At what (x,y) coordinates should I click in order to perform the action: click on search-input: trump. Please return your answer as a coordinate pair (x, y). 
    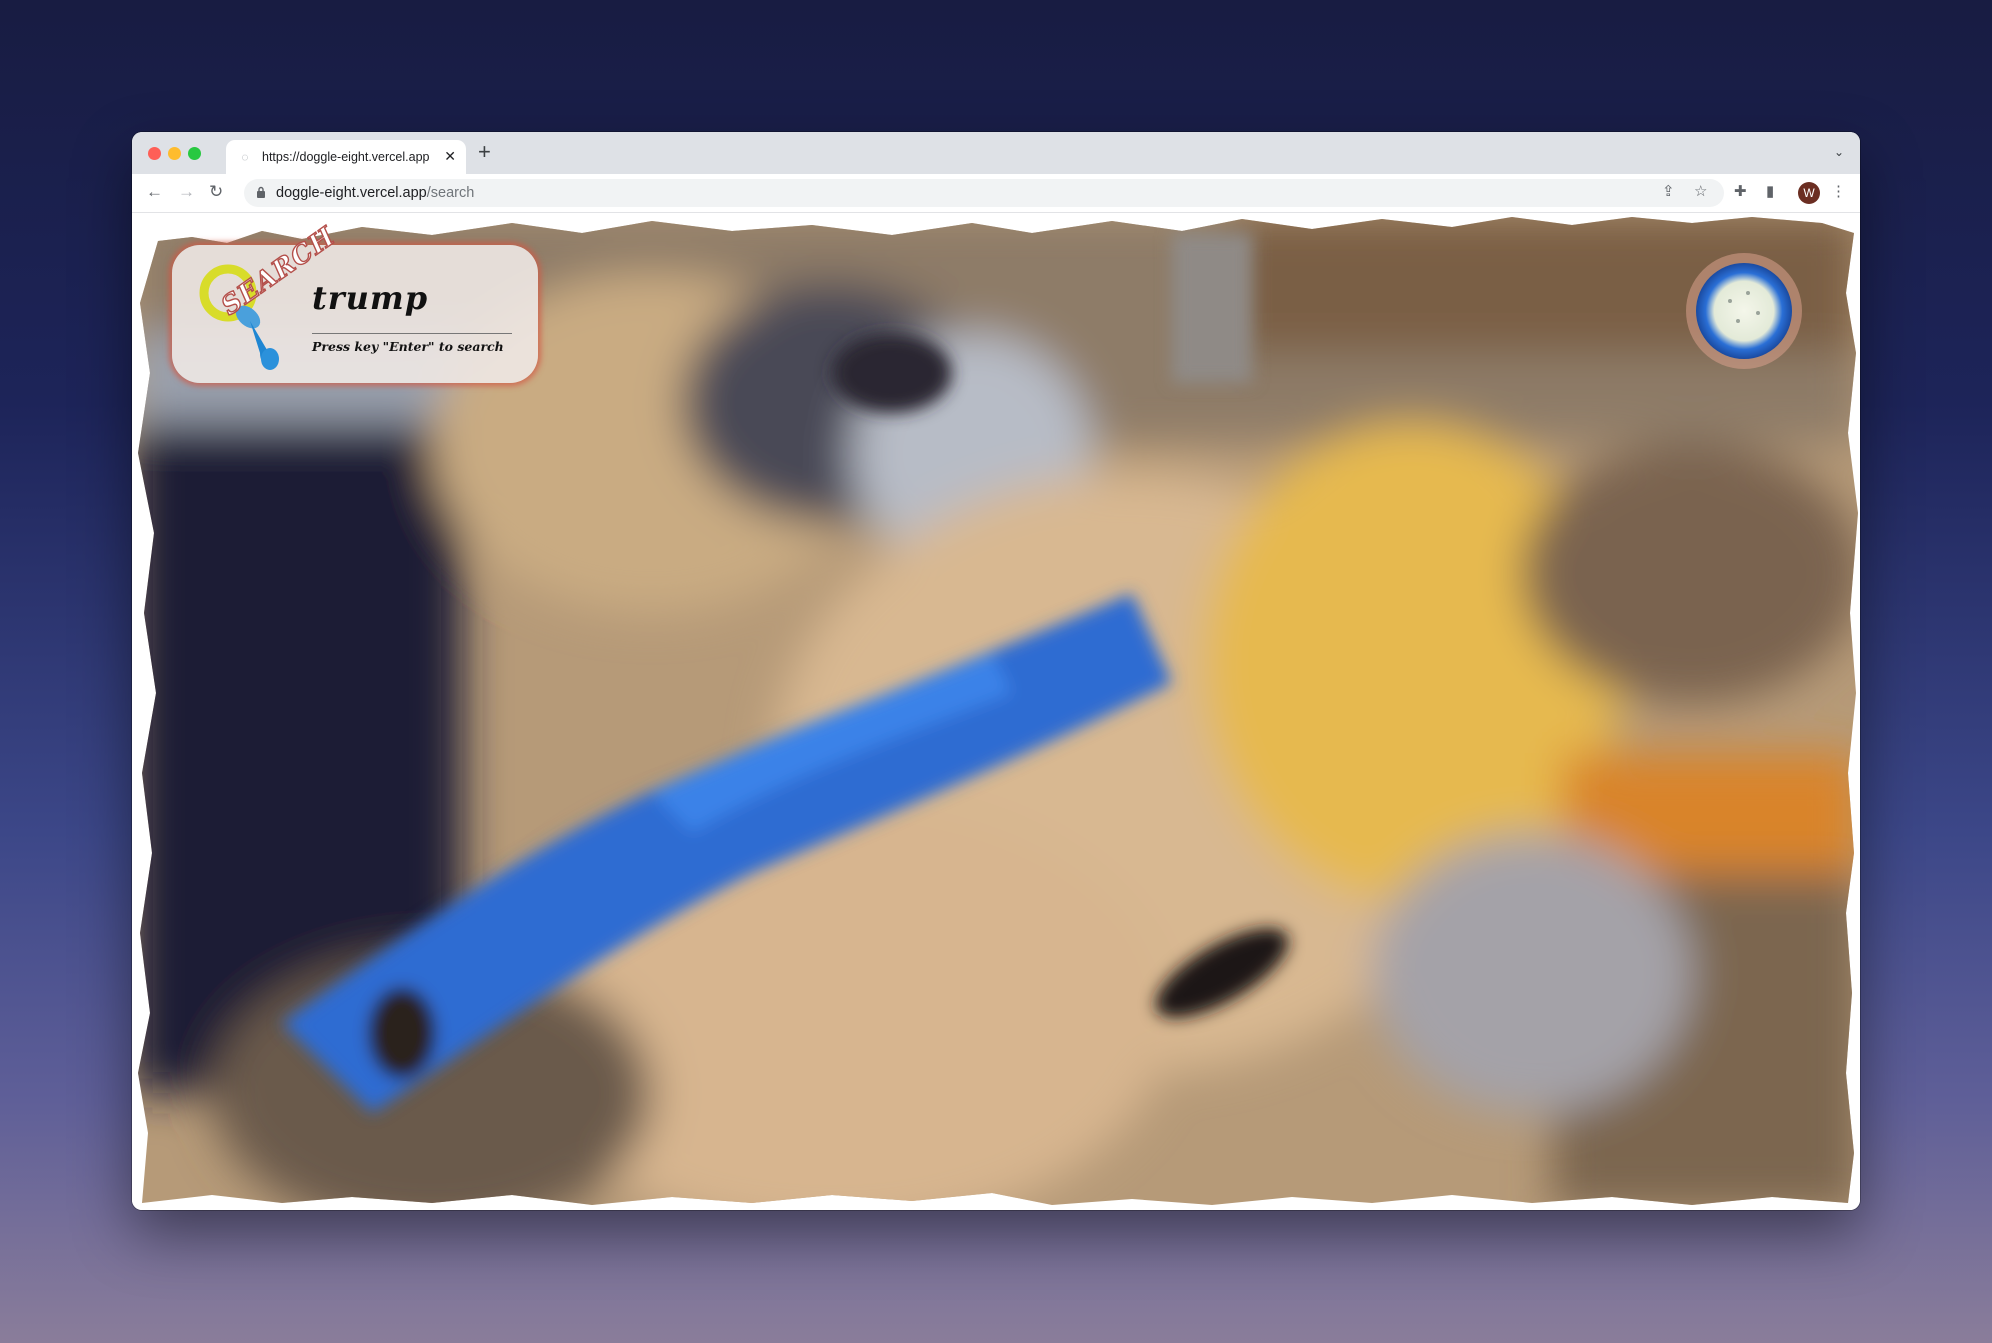
    Looking at the image, I should click on (370, 298).